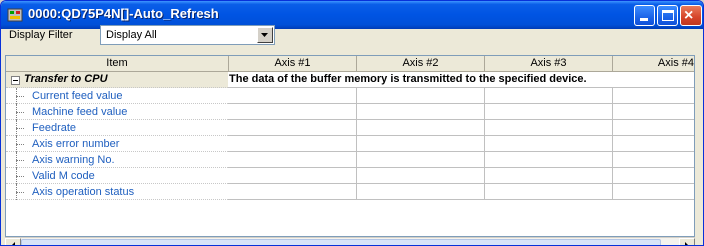 The width and height of the screenshot is (704, 246). Describe the element at coordinates (421, 64) in the screenshot. I see `column-header-axis-2: Axis #2` at that location.